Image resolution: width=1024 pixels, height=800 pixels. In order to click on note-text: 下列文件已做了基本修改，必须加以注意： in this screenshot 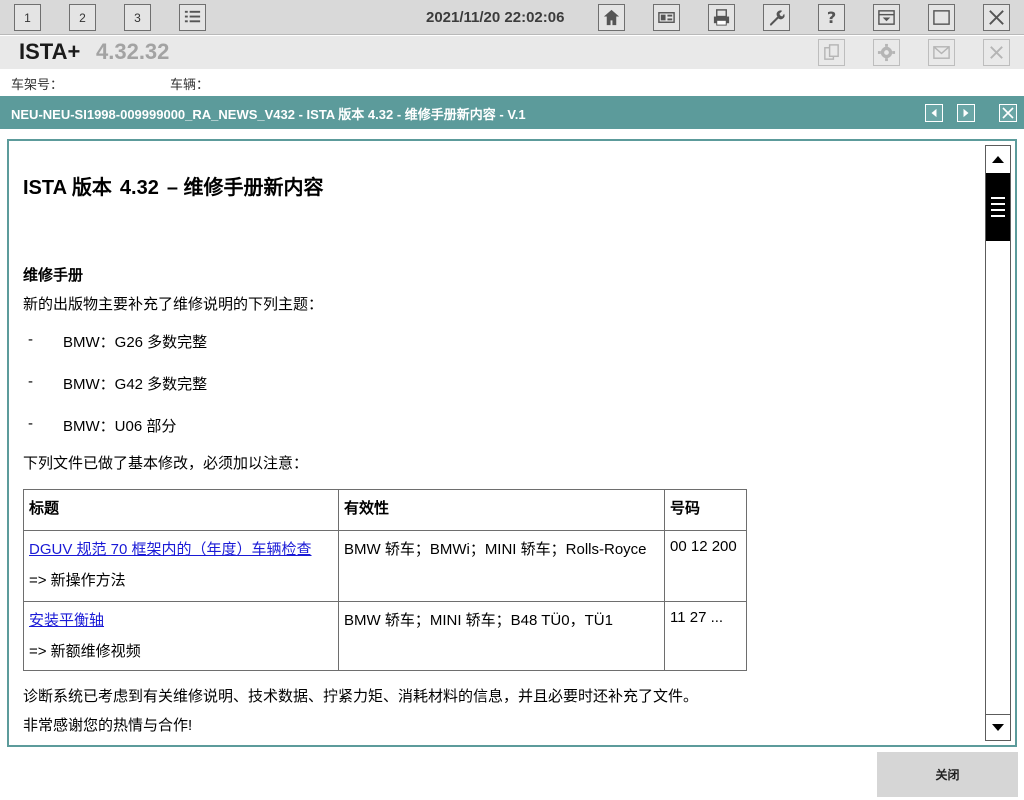, I will do `click(166, 463)`.